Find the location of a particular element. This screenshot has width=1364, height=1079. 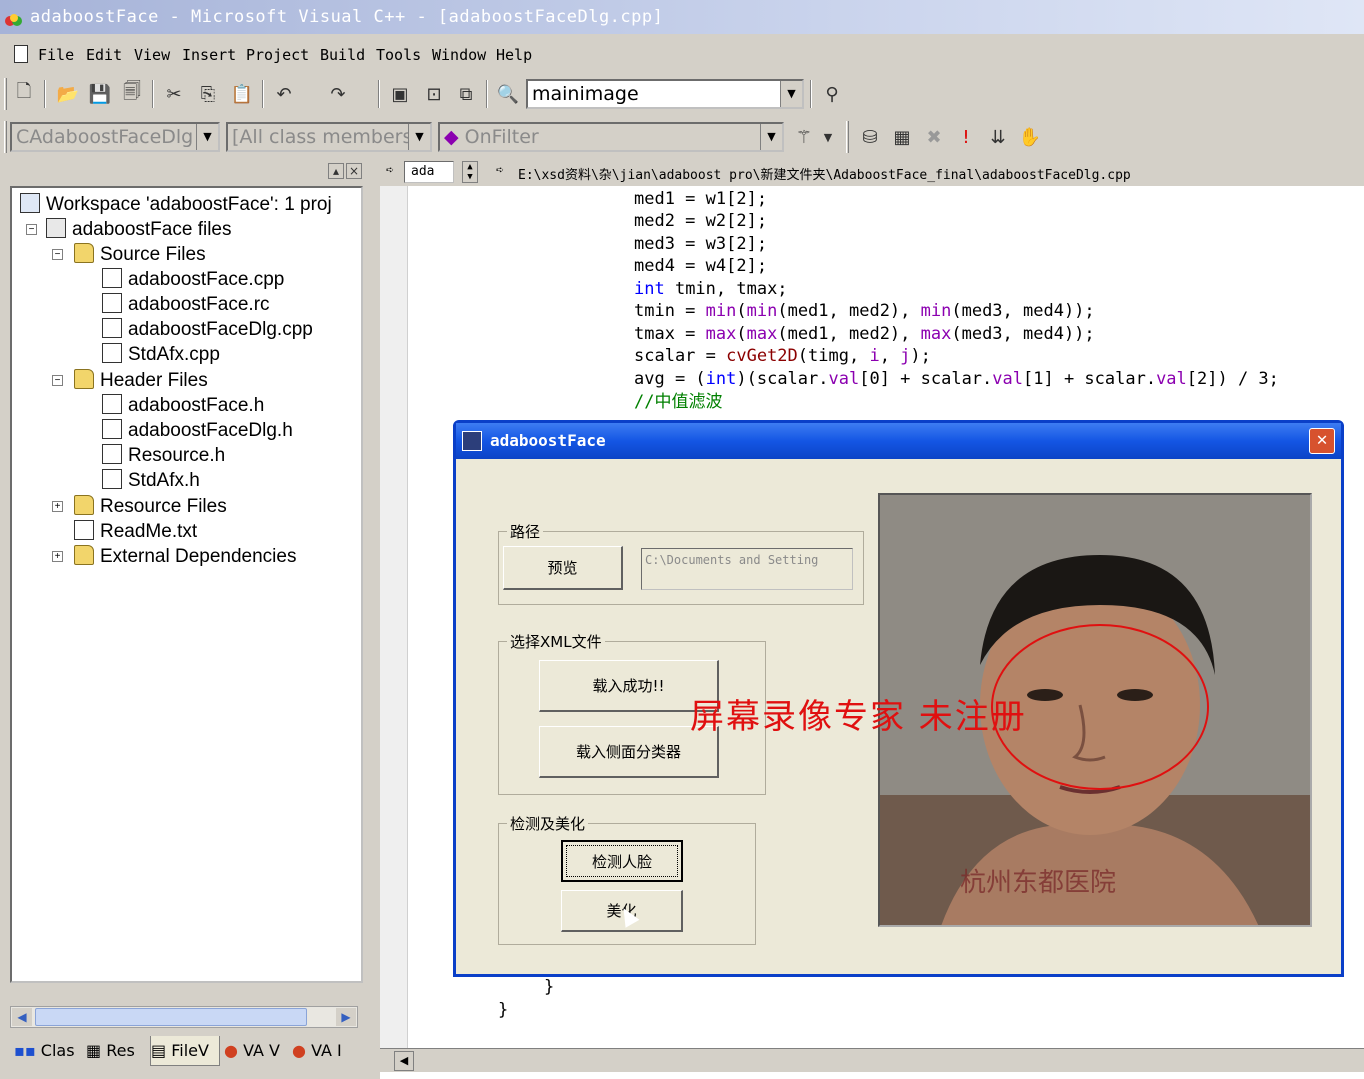

code-line: med2 = w2[2]; is located at coordinates (701, 221).